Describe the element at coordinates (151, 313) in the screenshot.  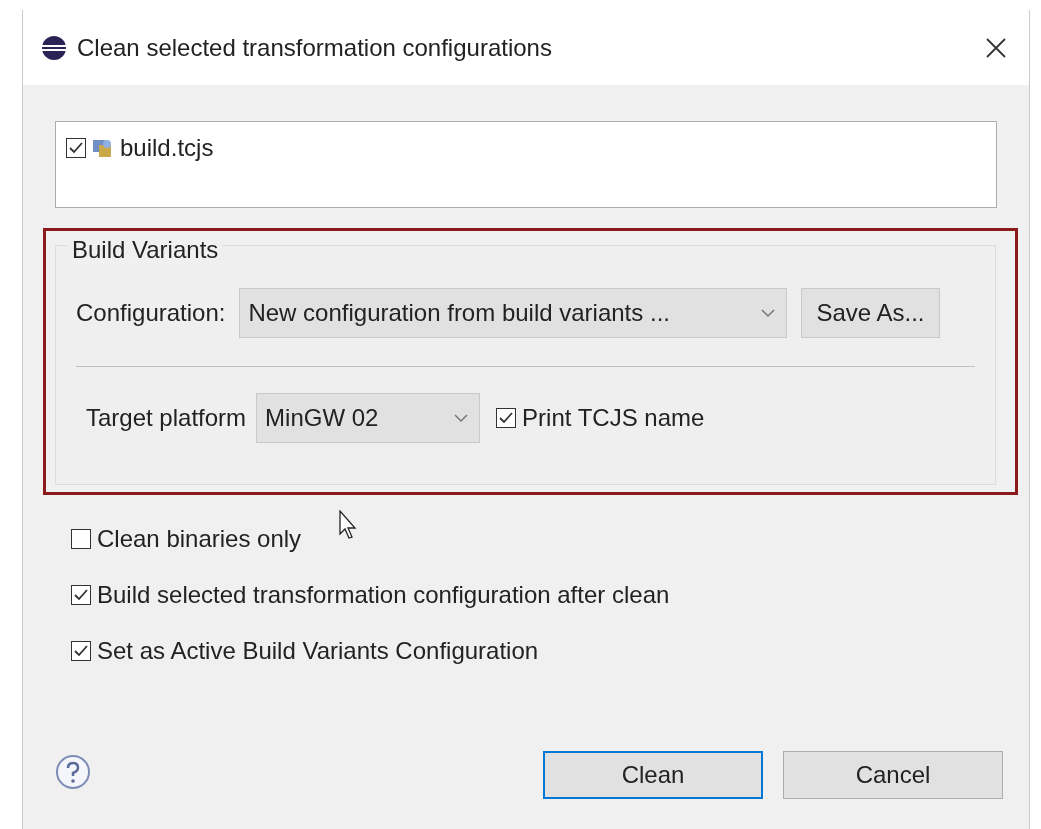
I see `field-label: Configuration:` at that location.